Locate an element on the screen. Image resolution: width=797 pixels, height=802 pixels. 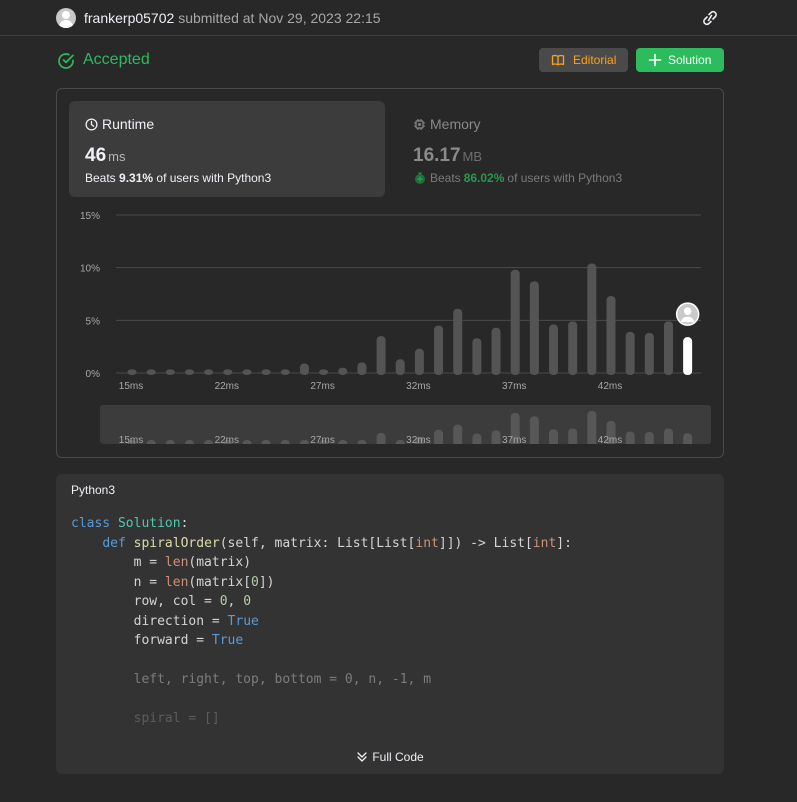
x-tick-label: 22ms is located at coordinates (227, 386).